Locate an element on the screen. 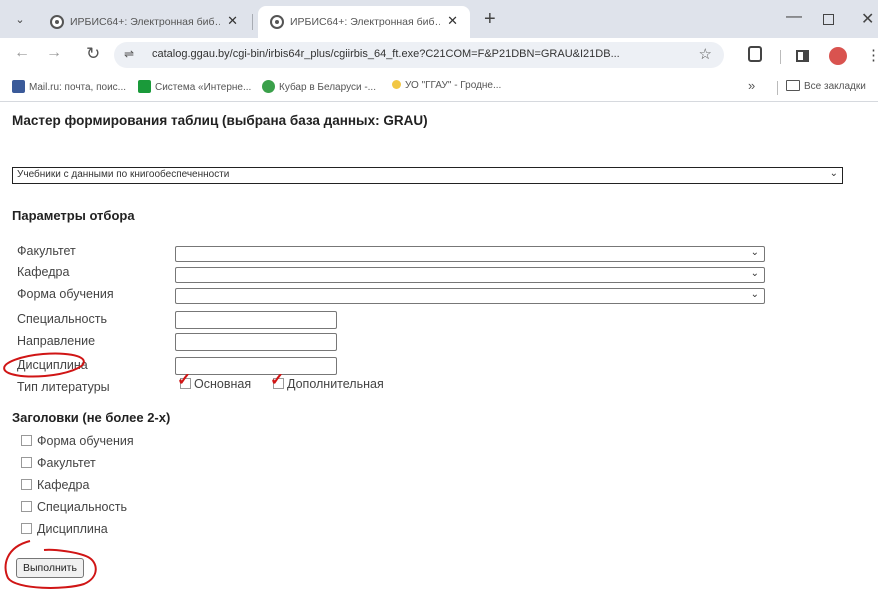  faculty-select: ⌄ is located at coordinates (470, 254).